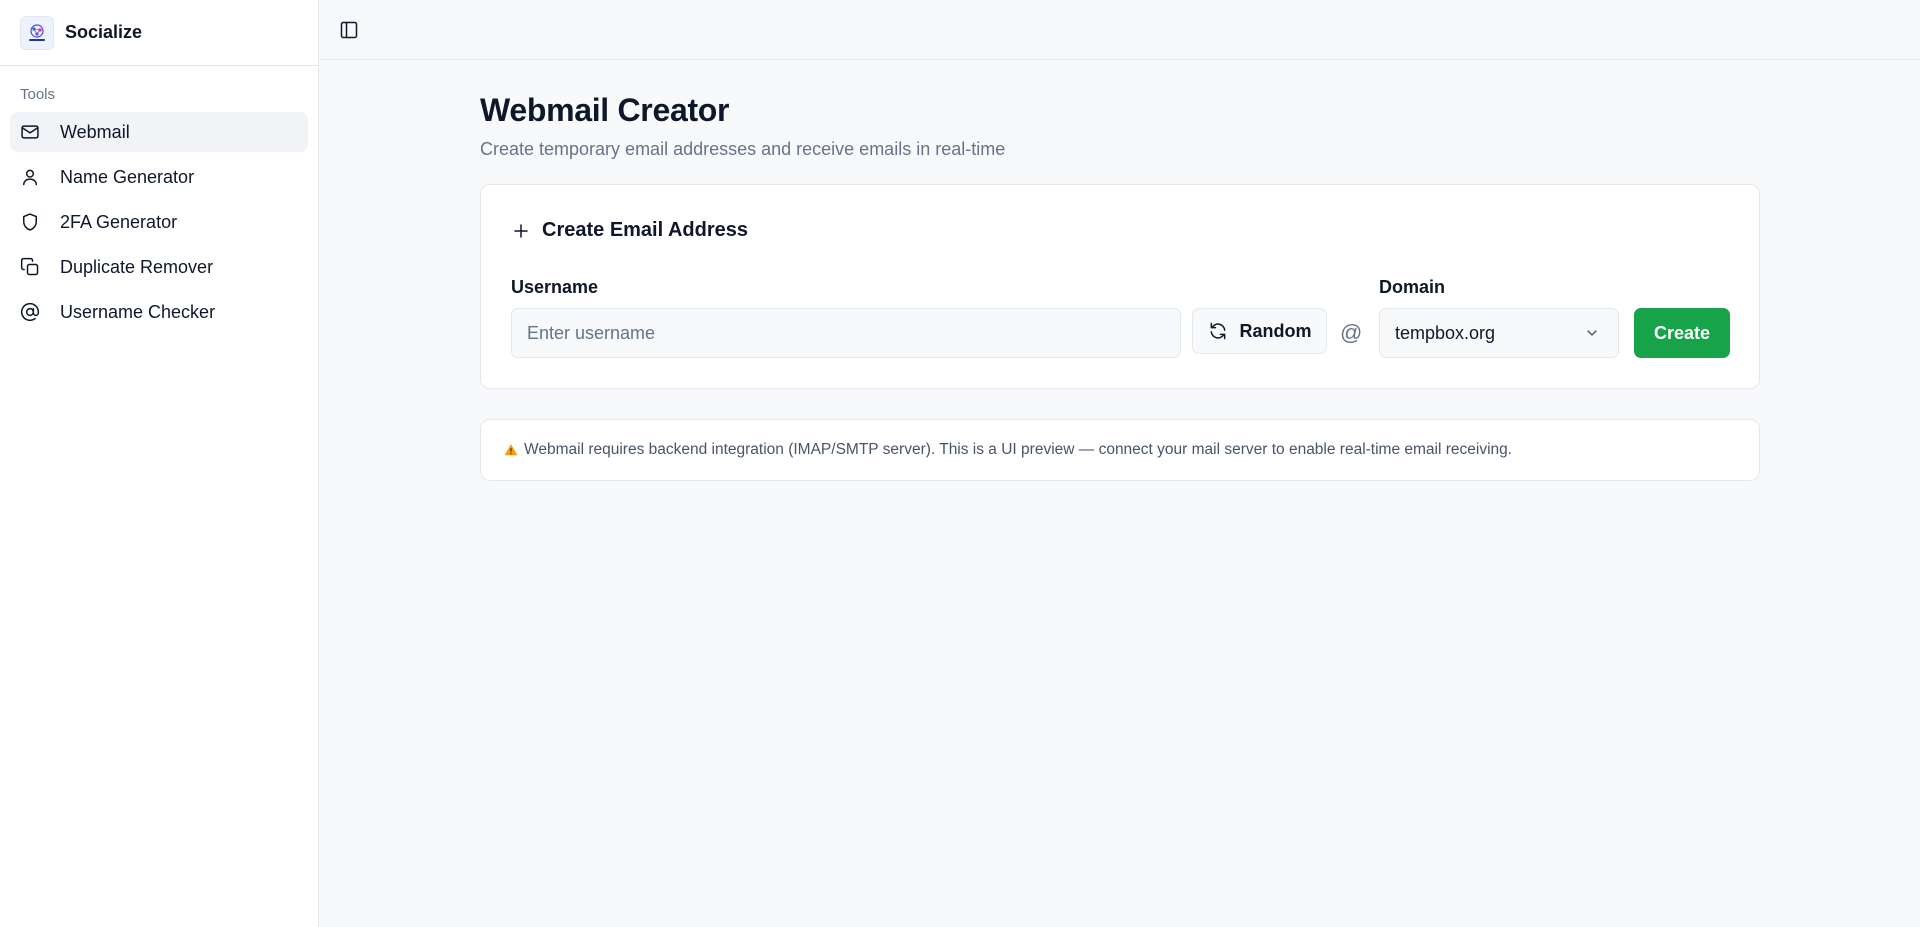  I want to click on user-icon, so click(30, 177).